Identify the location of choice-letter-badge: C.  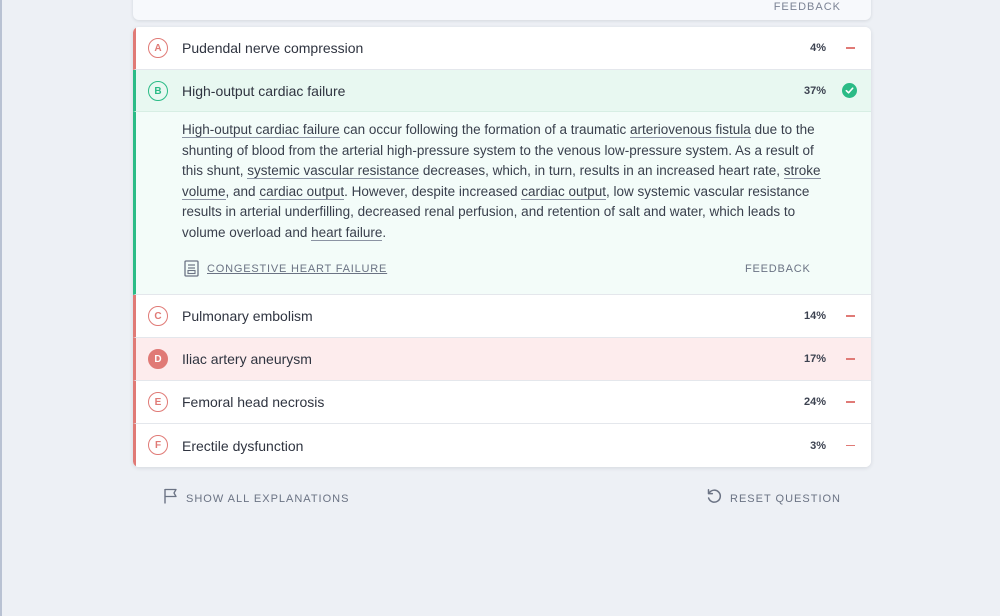
(158, 316).